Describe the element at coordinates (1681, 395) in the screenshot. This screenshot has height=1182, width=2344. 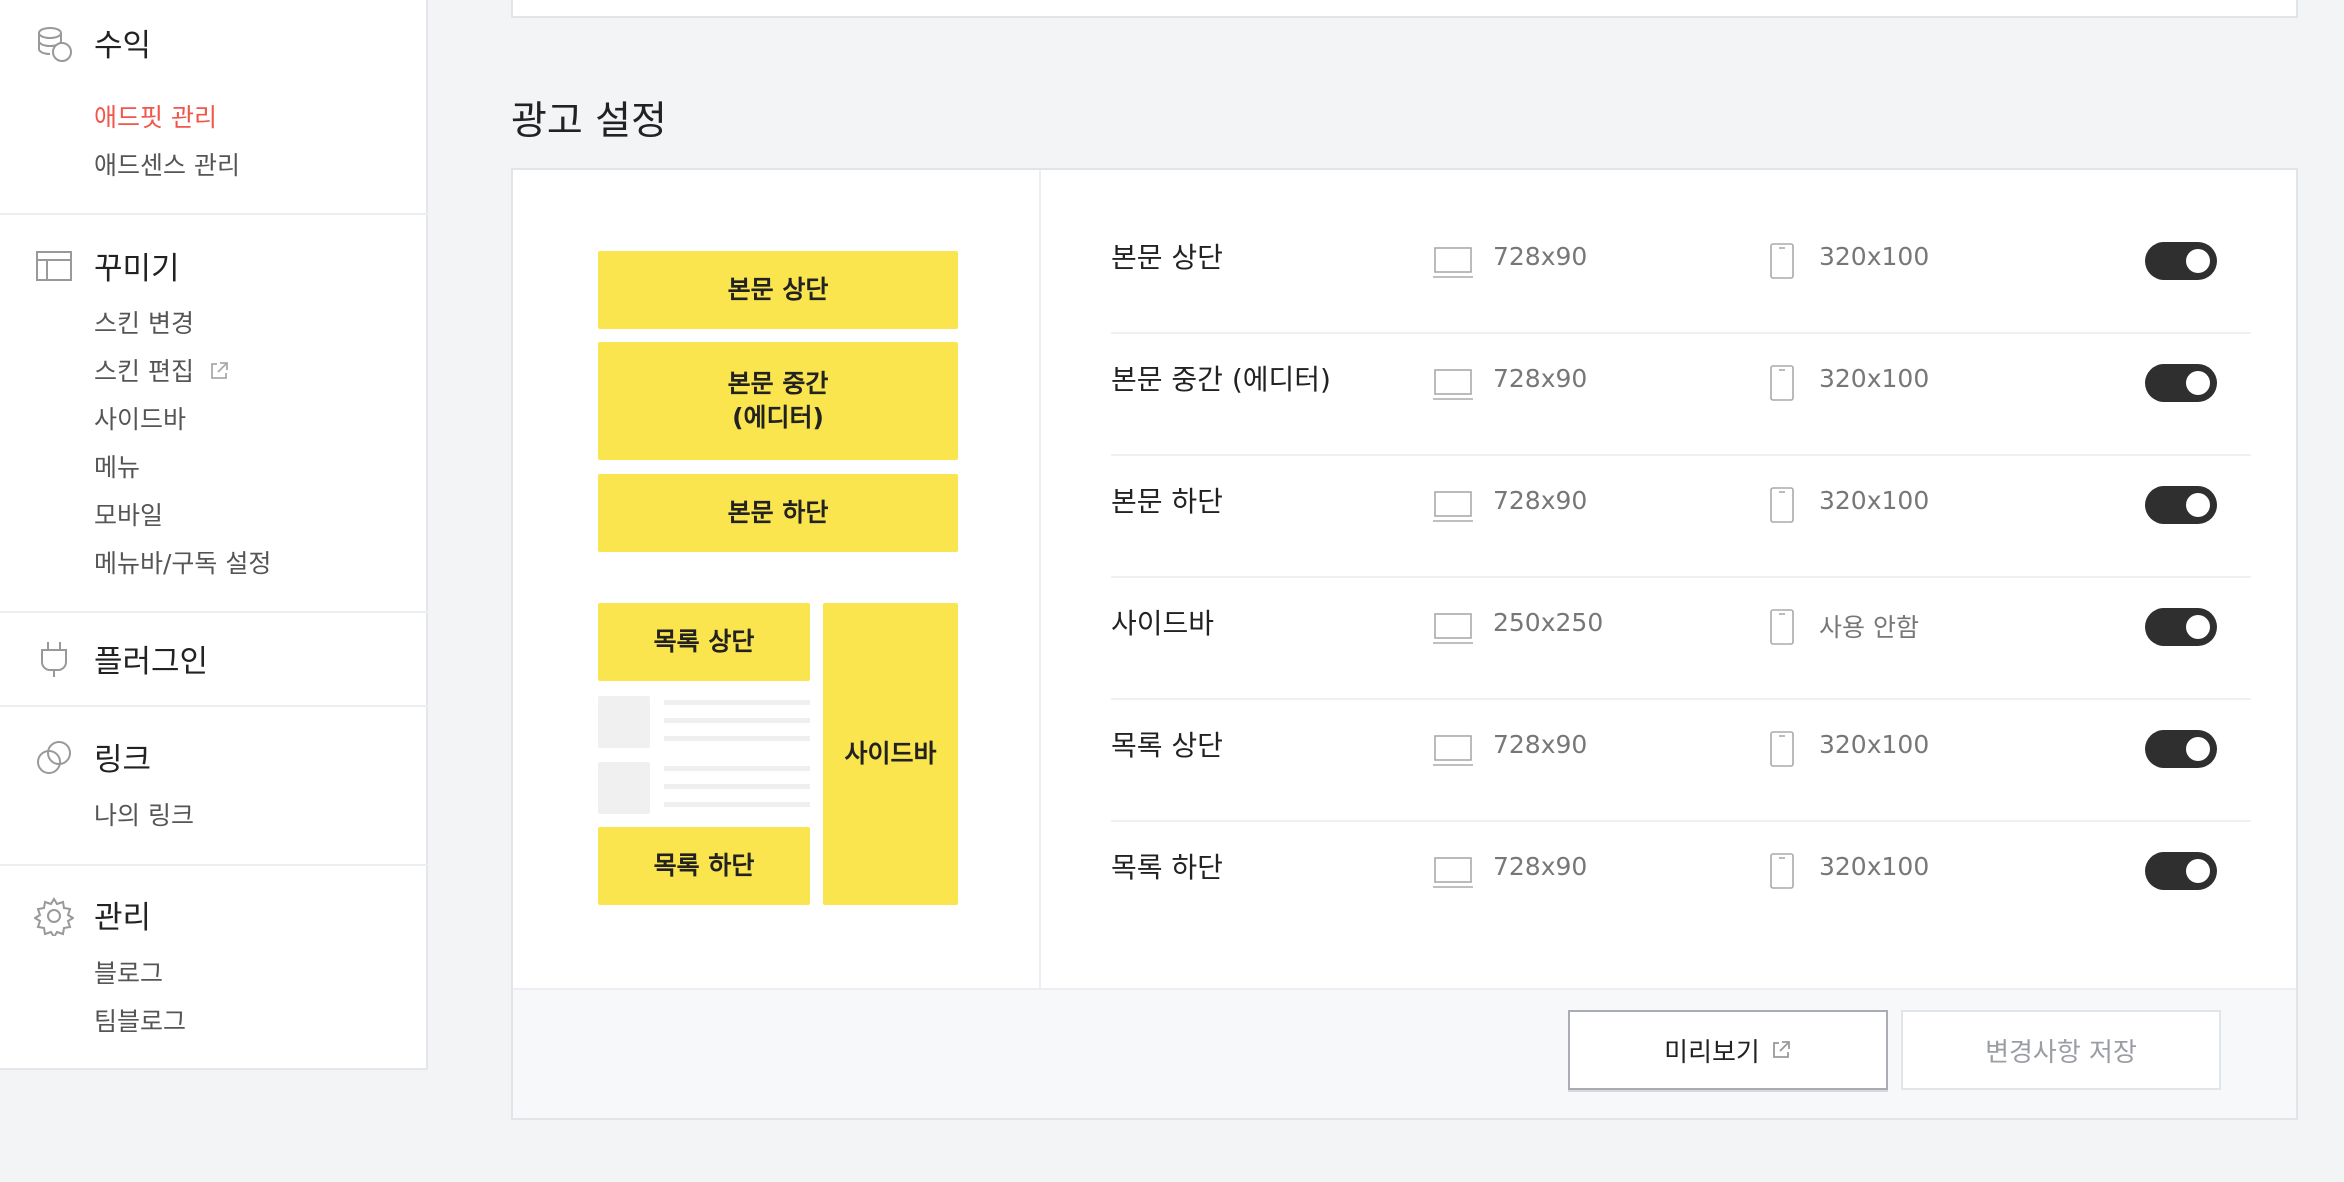
I see `ad-row-body-middle: 본문 중간 (에디터) 728x90 320x100` at that location.